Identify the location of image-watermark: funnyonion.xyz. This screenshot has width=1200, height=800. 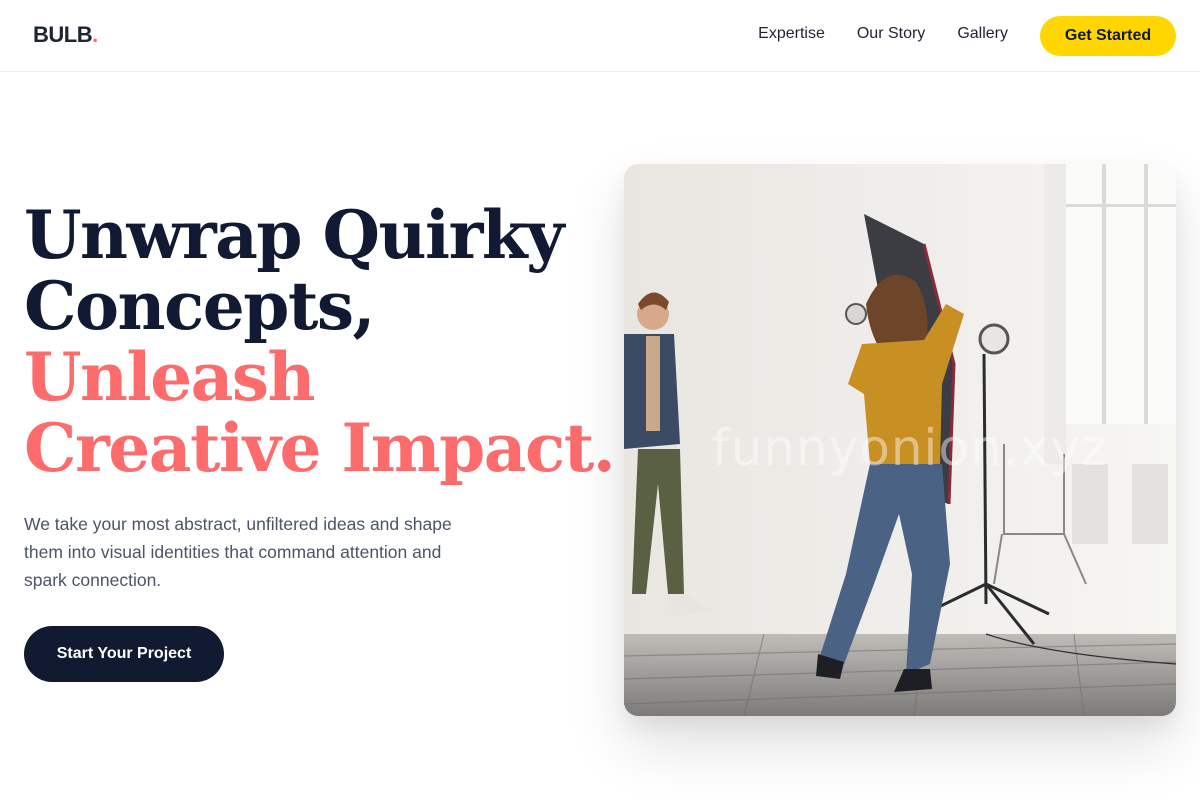
(910, 448).